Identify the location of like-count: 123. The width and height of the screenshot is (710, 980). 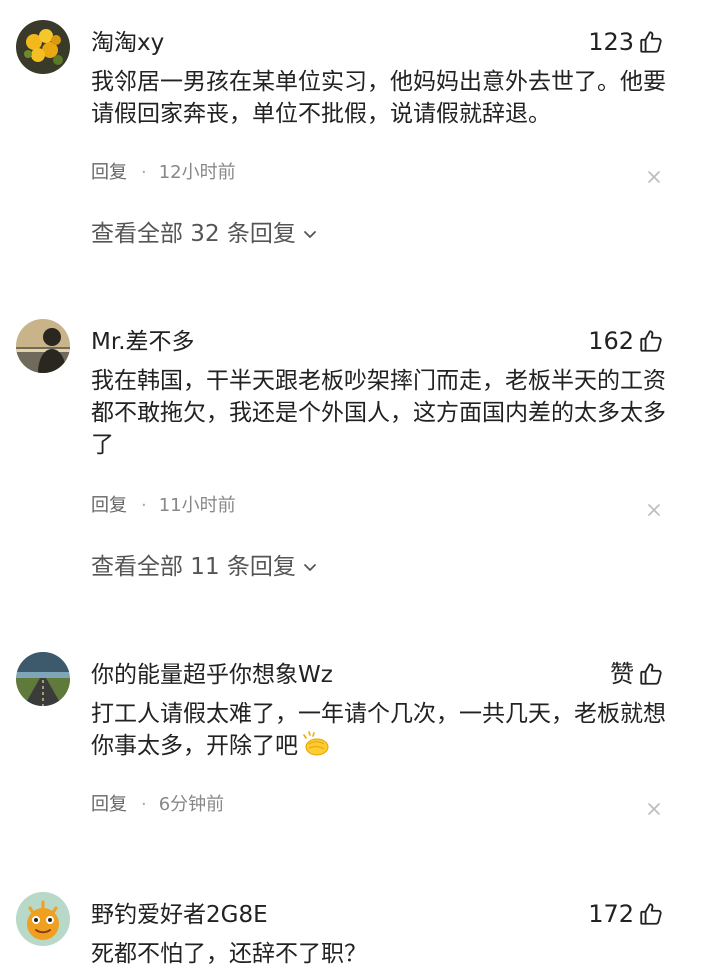
(611, 42).